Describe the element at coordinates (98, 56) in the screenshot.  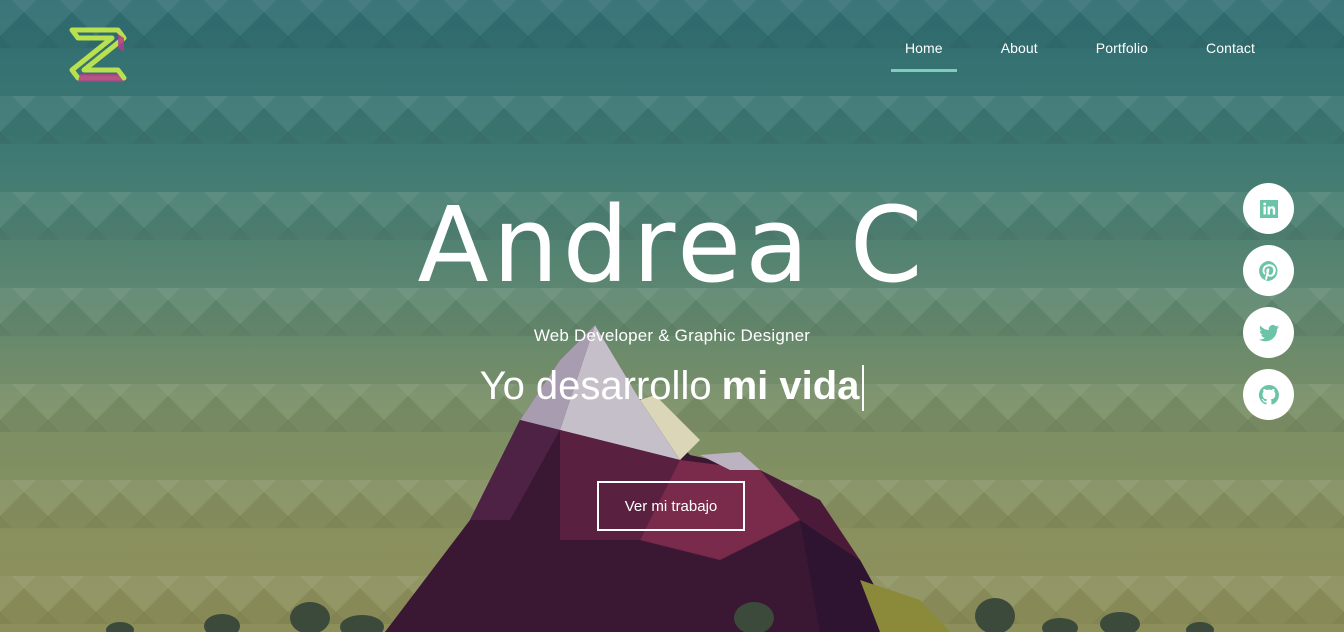
I see `ambigram-logo-icon` at that location.